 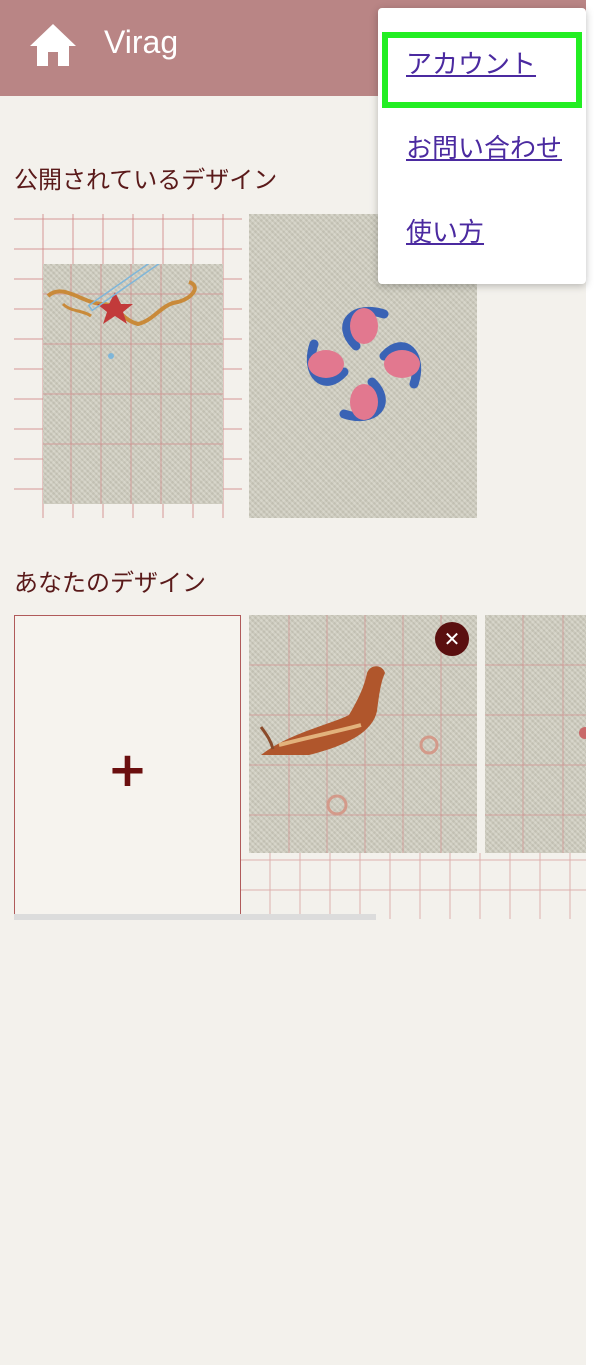 What do you see at coordinates (471, 62) in the screenshot?
I see `menu-item-account: アカウント` at bounding box center [471, 62].